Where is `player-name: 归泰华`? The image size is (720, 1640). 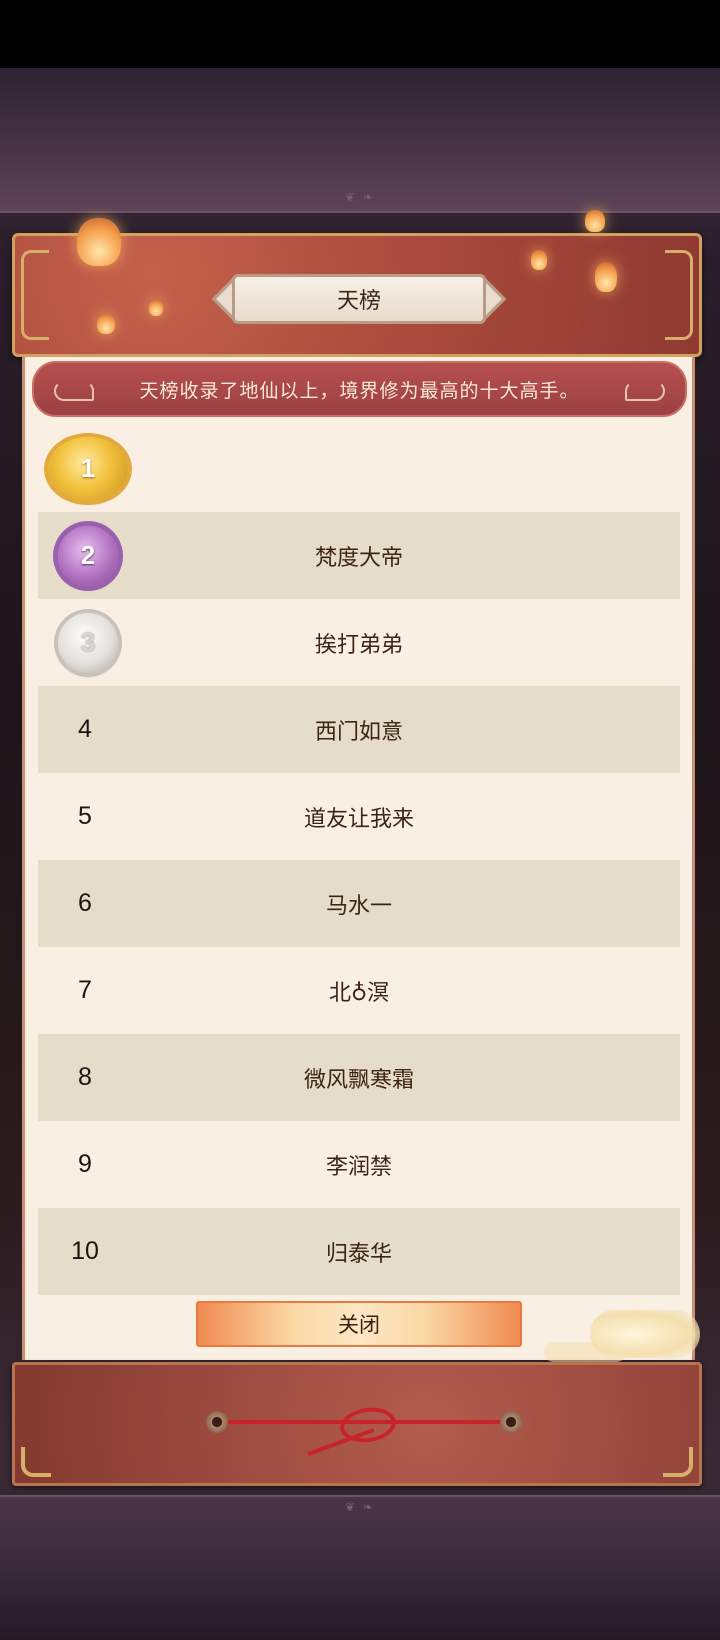 player-name: 归泰华 is located at coordinates (358, 1254).